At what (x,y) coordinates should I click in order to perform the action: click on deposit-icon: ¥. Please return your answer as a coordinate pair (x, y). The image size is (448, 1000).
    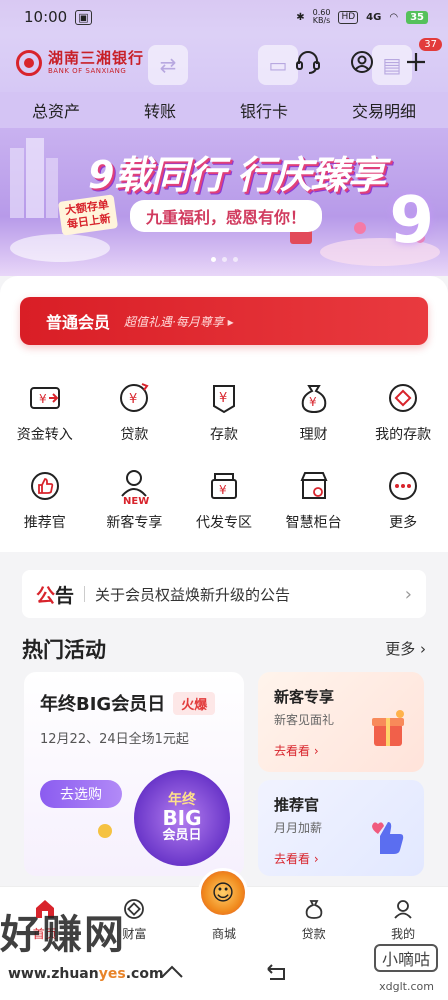
    Looking at the image, I should click on (224, 398).